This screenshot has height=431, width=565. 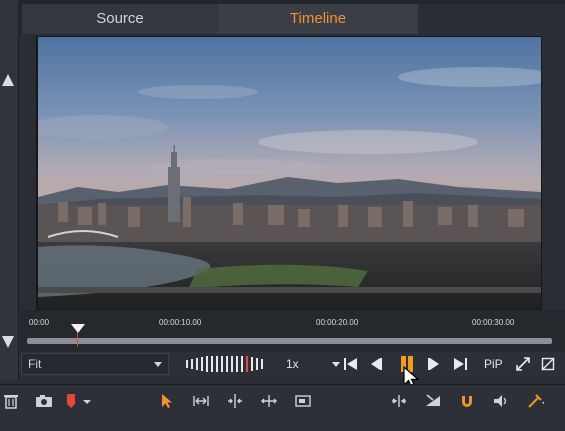 What do you see at coordinates (292, 364) in the screenshot?
I see `speed-select-value: 1x` at bounding box center [292, 364].